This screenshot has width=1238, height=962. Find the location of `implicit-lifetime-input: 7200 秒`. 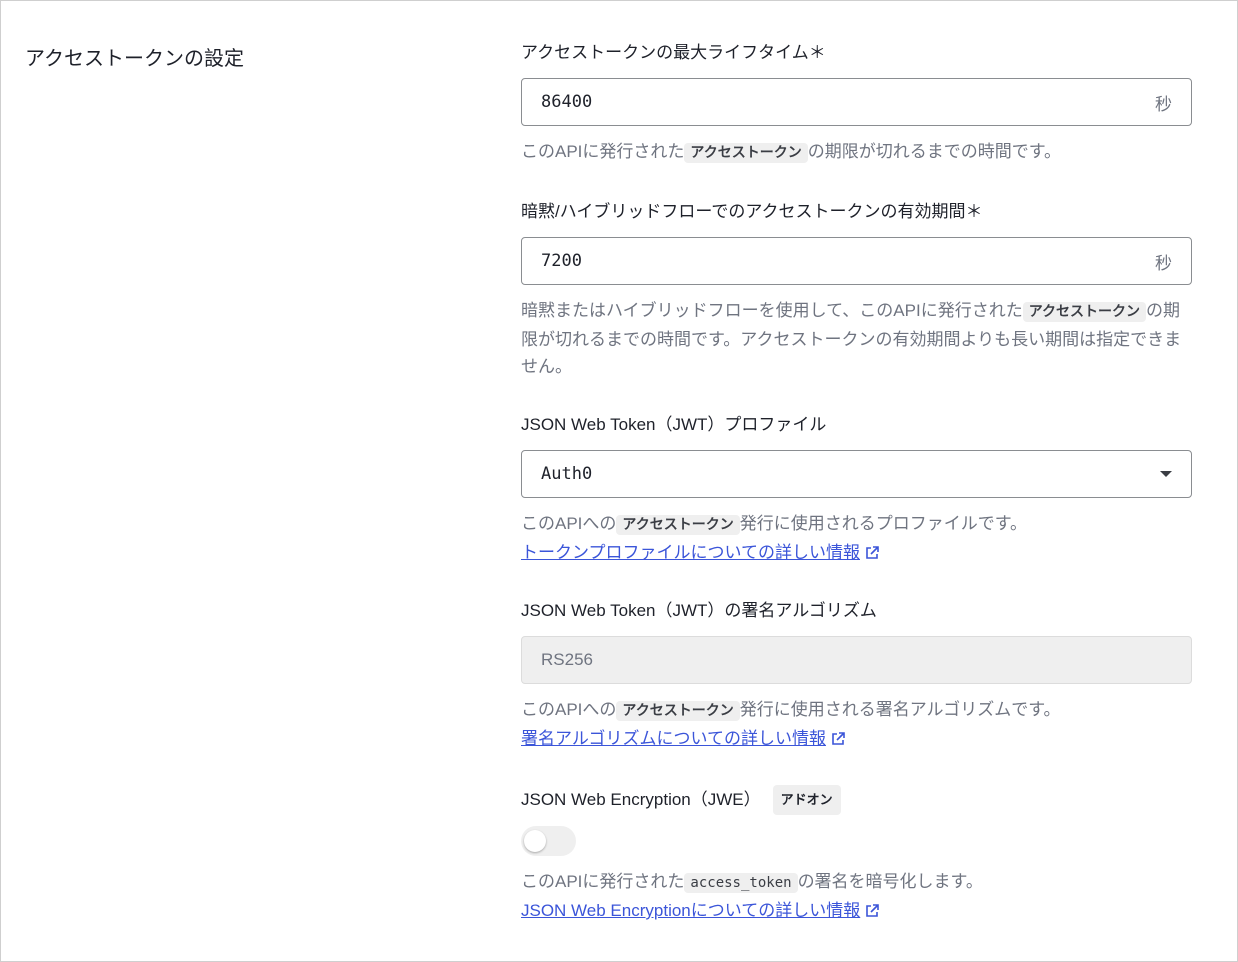

implicit-lifetime-input: 7200 秒 is located at coordinates (856, 261).